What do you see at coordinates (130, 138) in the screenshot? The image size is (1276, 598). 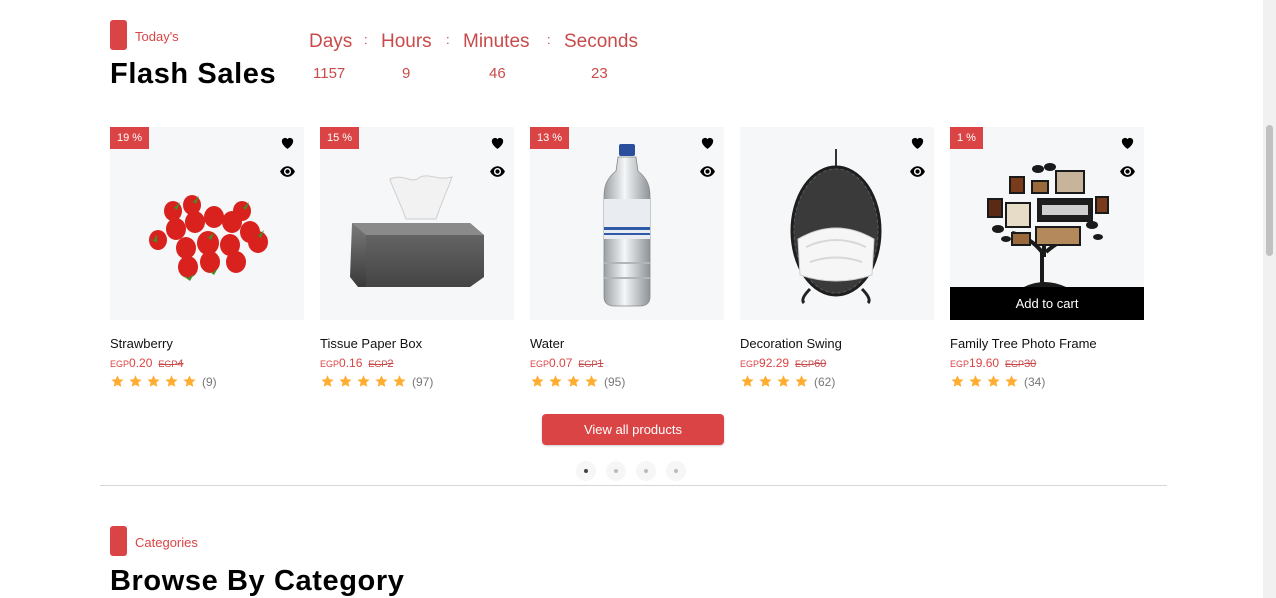 I see `discount-badge: 19 %` at bounding box center [130, 138].